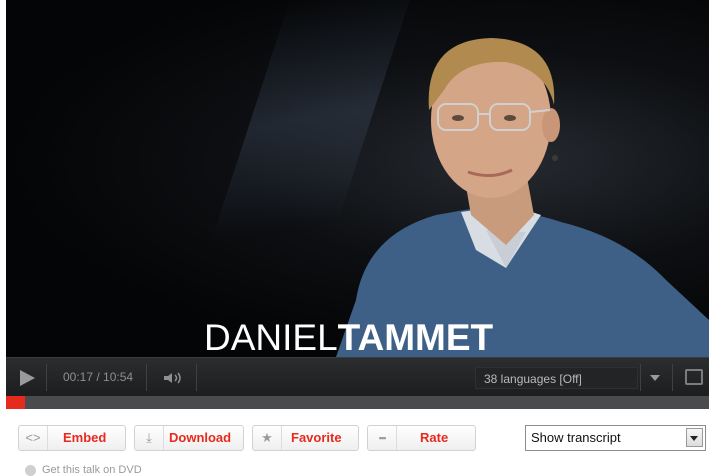  What do you see at coordinates (200, 437) in the screenshot?
I see `download-label: Download` at bounding box center [200, 437].